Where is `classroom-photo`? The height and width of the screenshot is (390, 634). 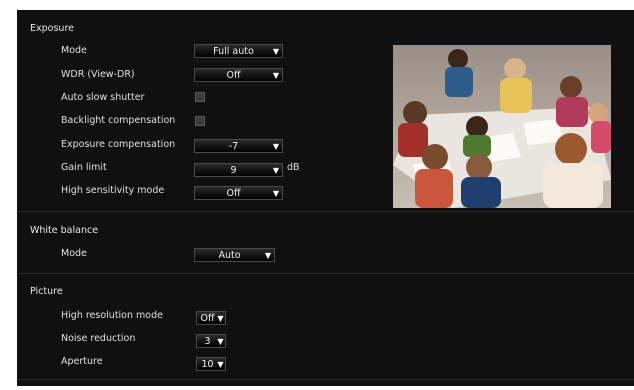
classroom-photo is located at coordinates (502, 126).